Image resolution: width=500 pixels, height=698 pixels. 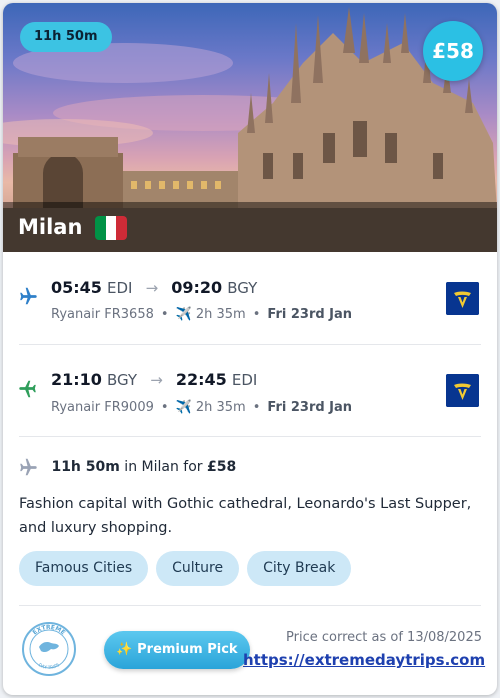 I want to click on outbound-times: 05:45 EDI → 09:20 BGY, so click(x=154, y=287).